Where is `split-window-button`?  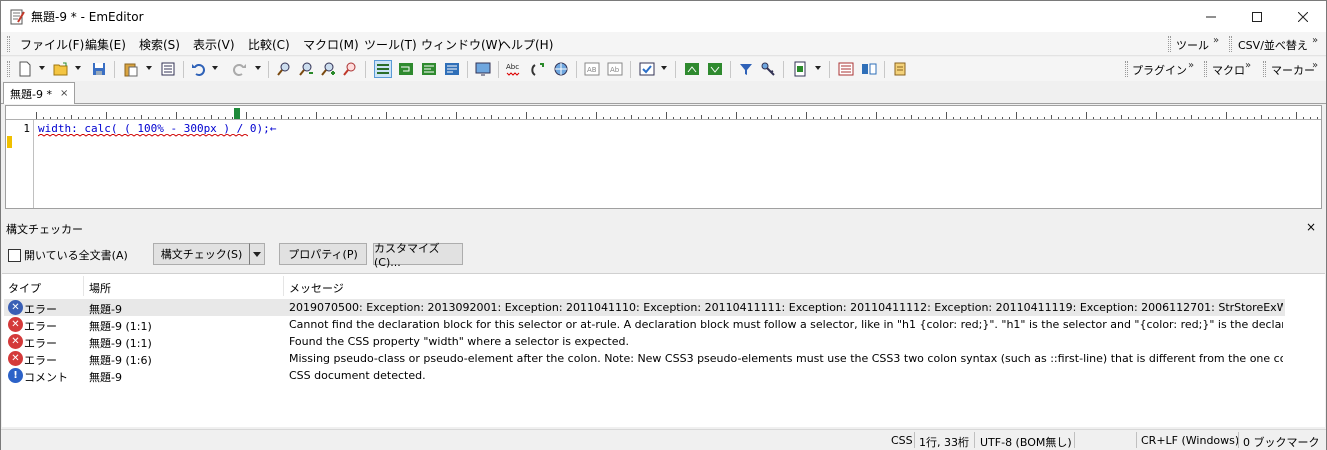 split-window-button is located at coordinates (846, 69).